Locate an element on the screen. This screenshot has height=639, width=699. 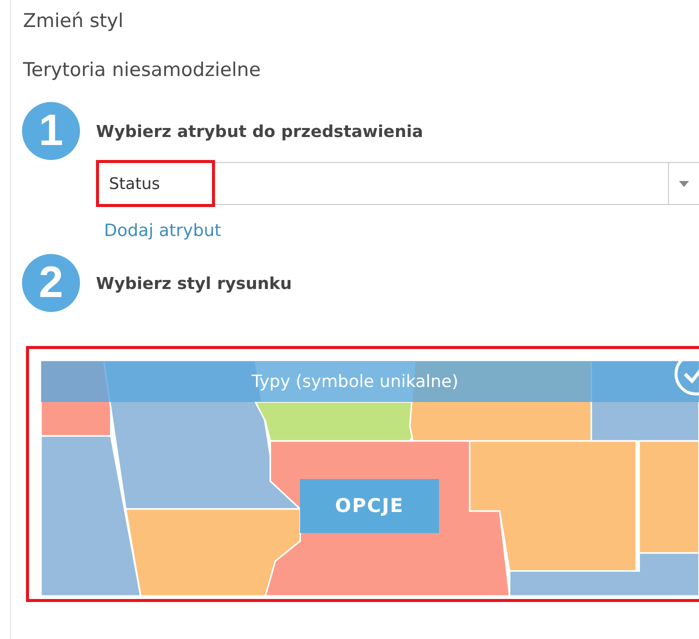
panel-title: Zmień styl is located at coordinates (73, 22).